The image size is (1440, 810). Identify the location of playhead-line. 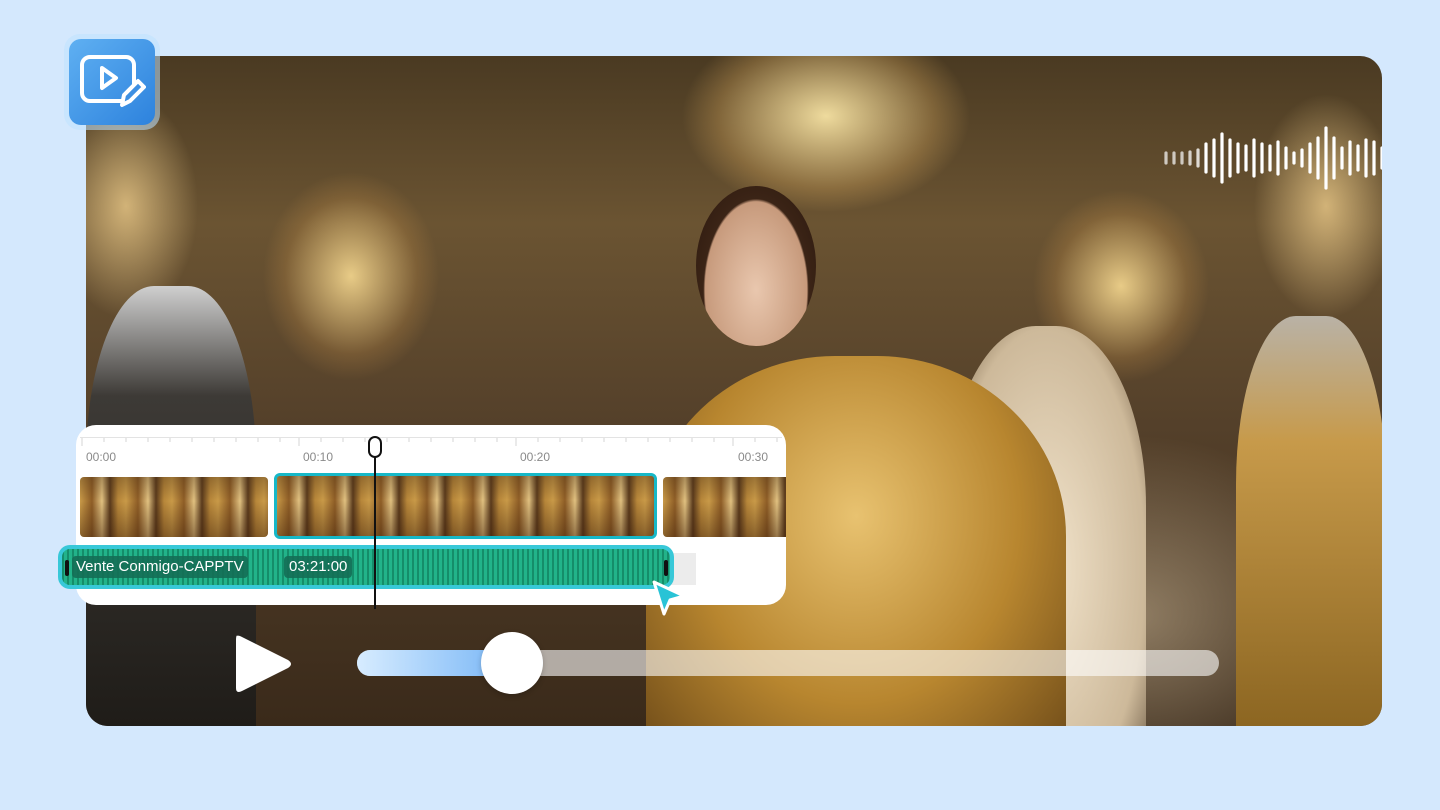
(375, 523).